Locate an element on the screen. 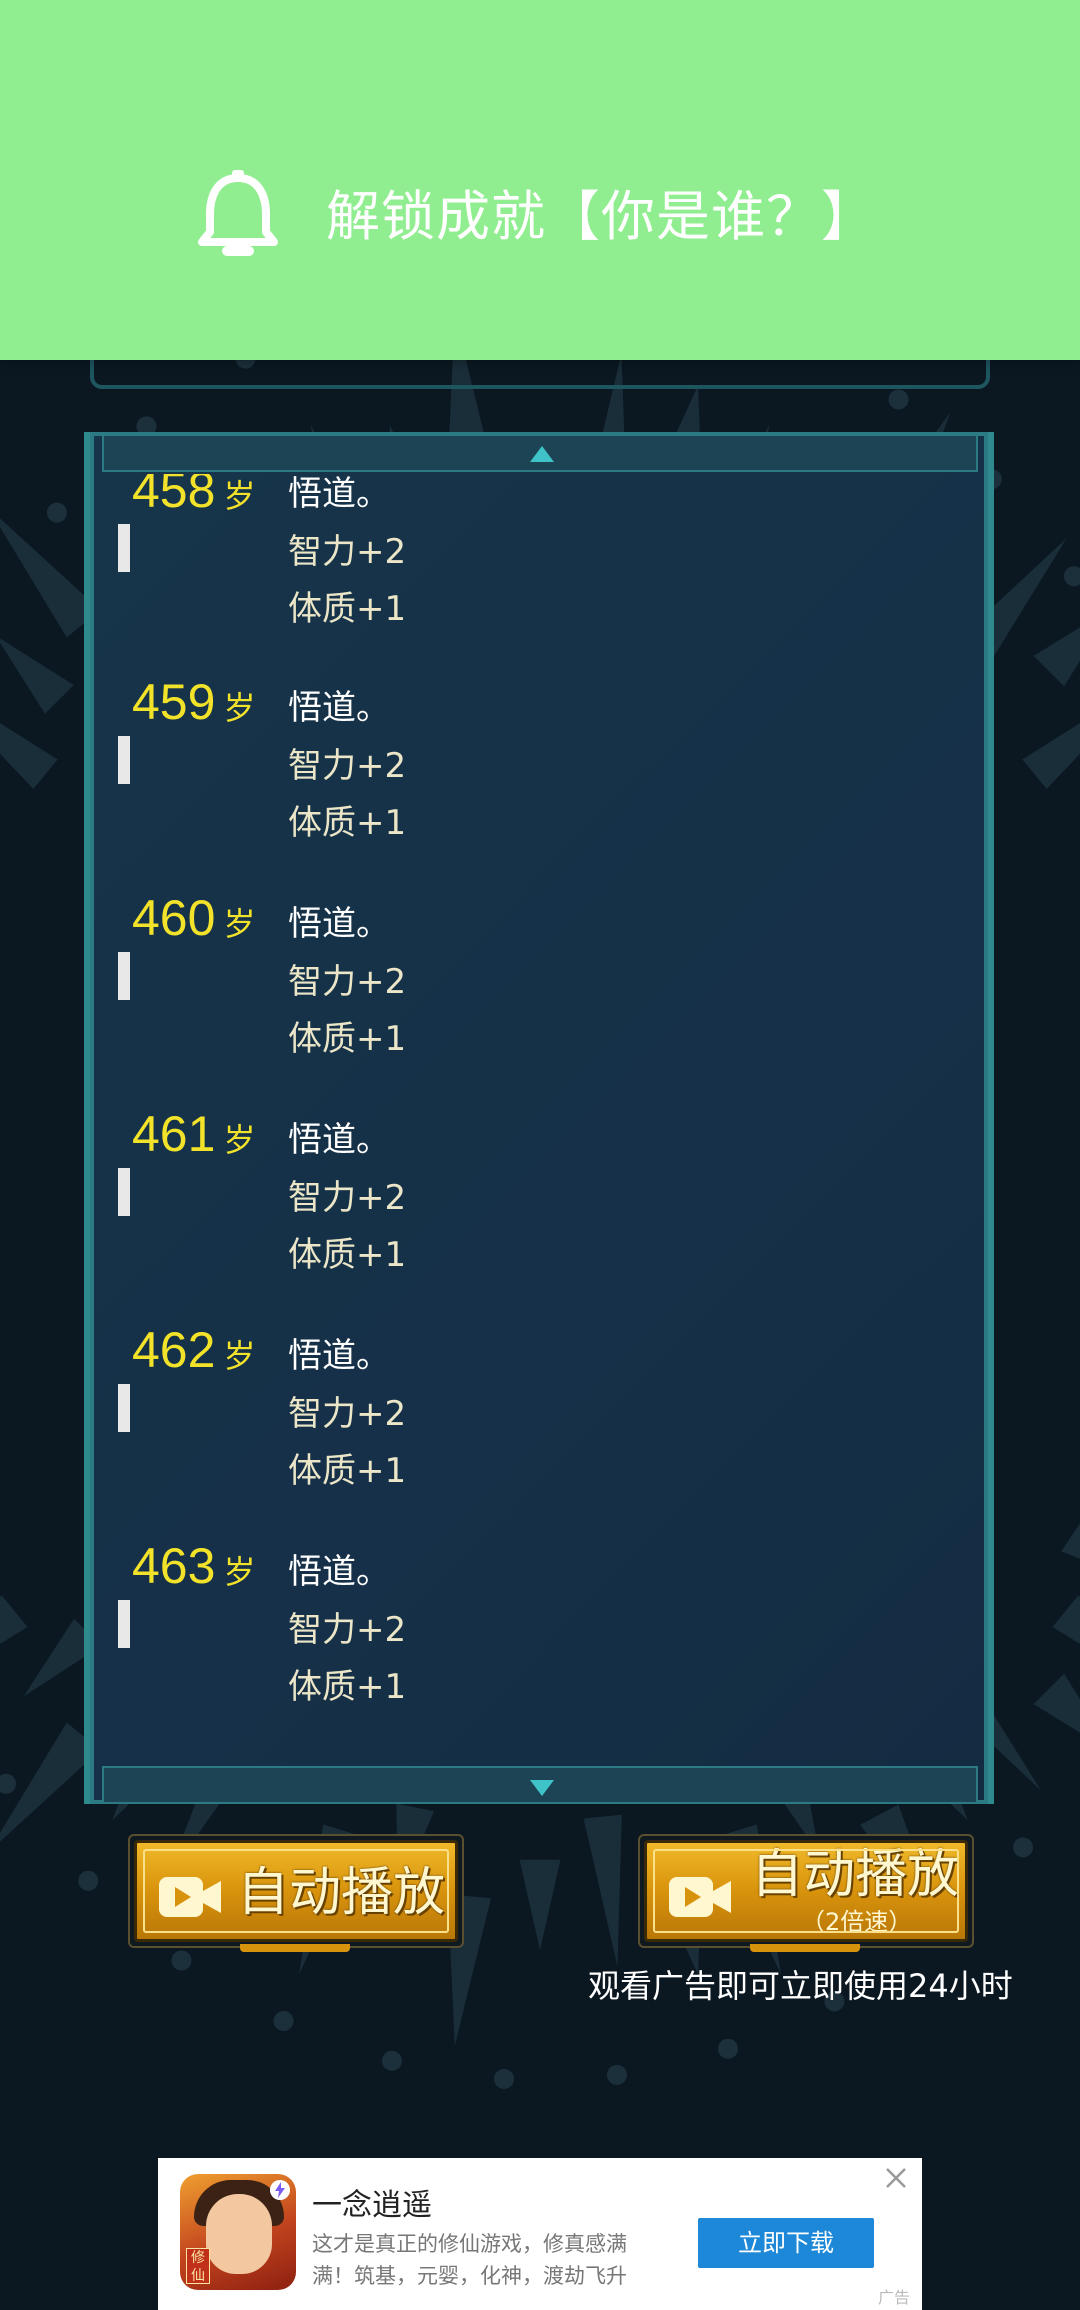  arrow-down-icon is located at coordinates (542, 1788).